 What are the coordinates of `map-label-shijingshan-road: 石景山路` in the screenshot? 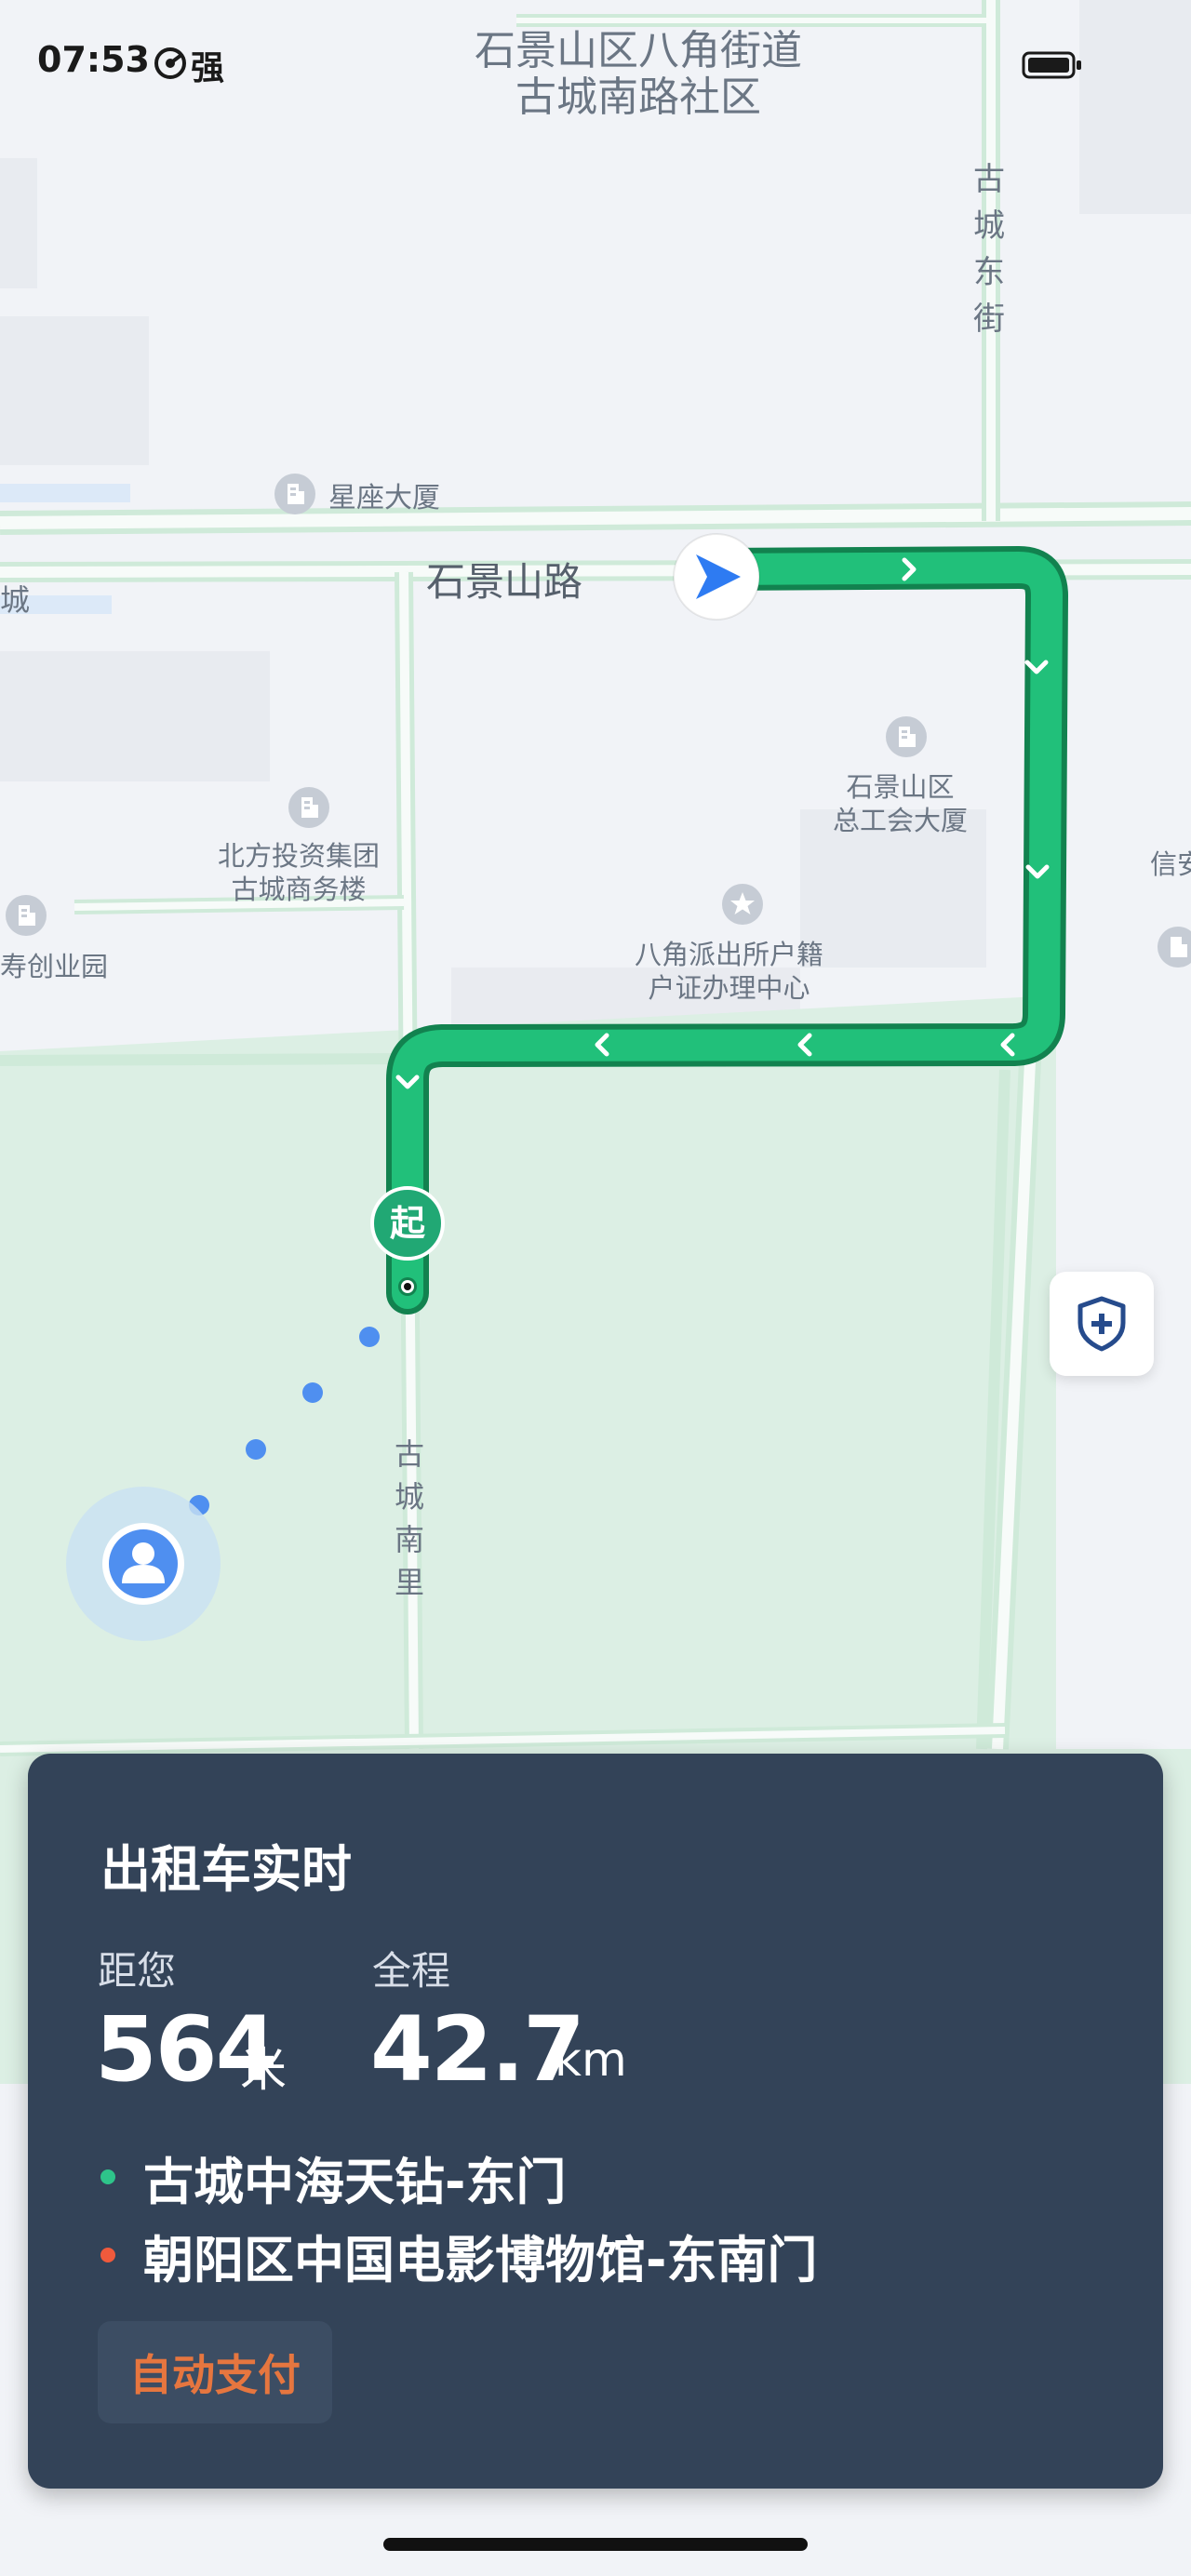 It's located at (504, 582).